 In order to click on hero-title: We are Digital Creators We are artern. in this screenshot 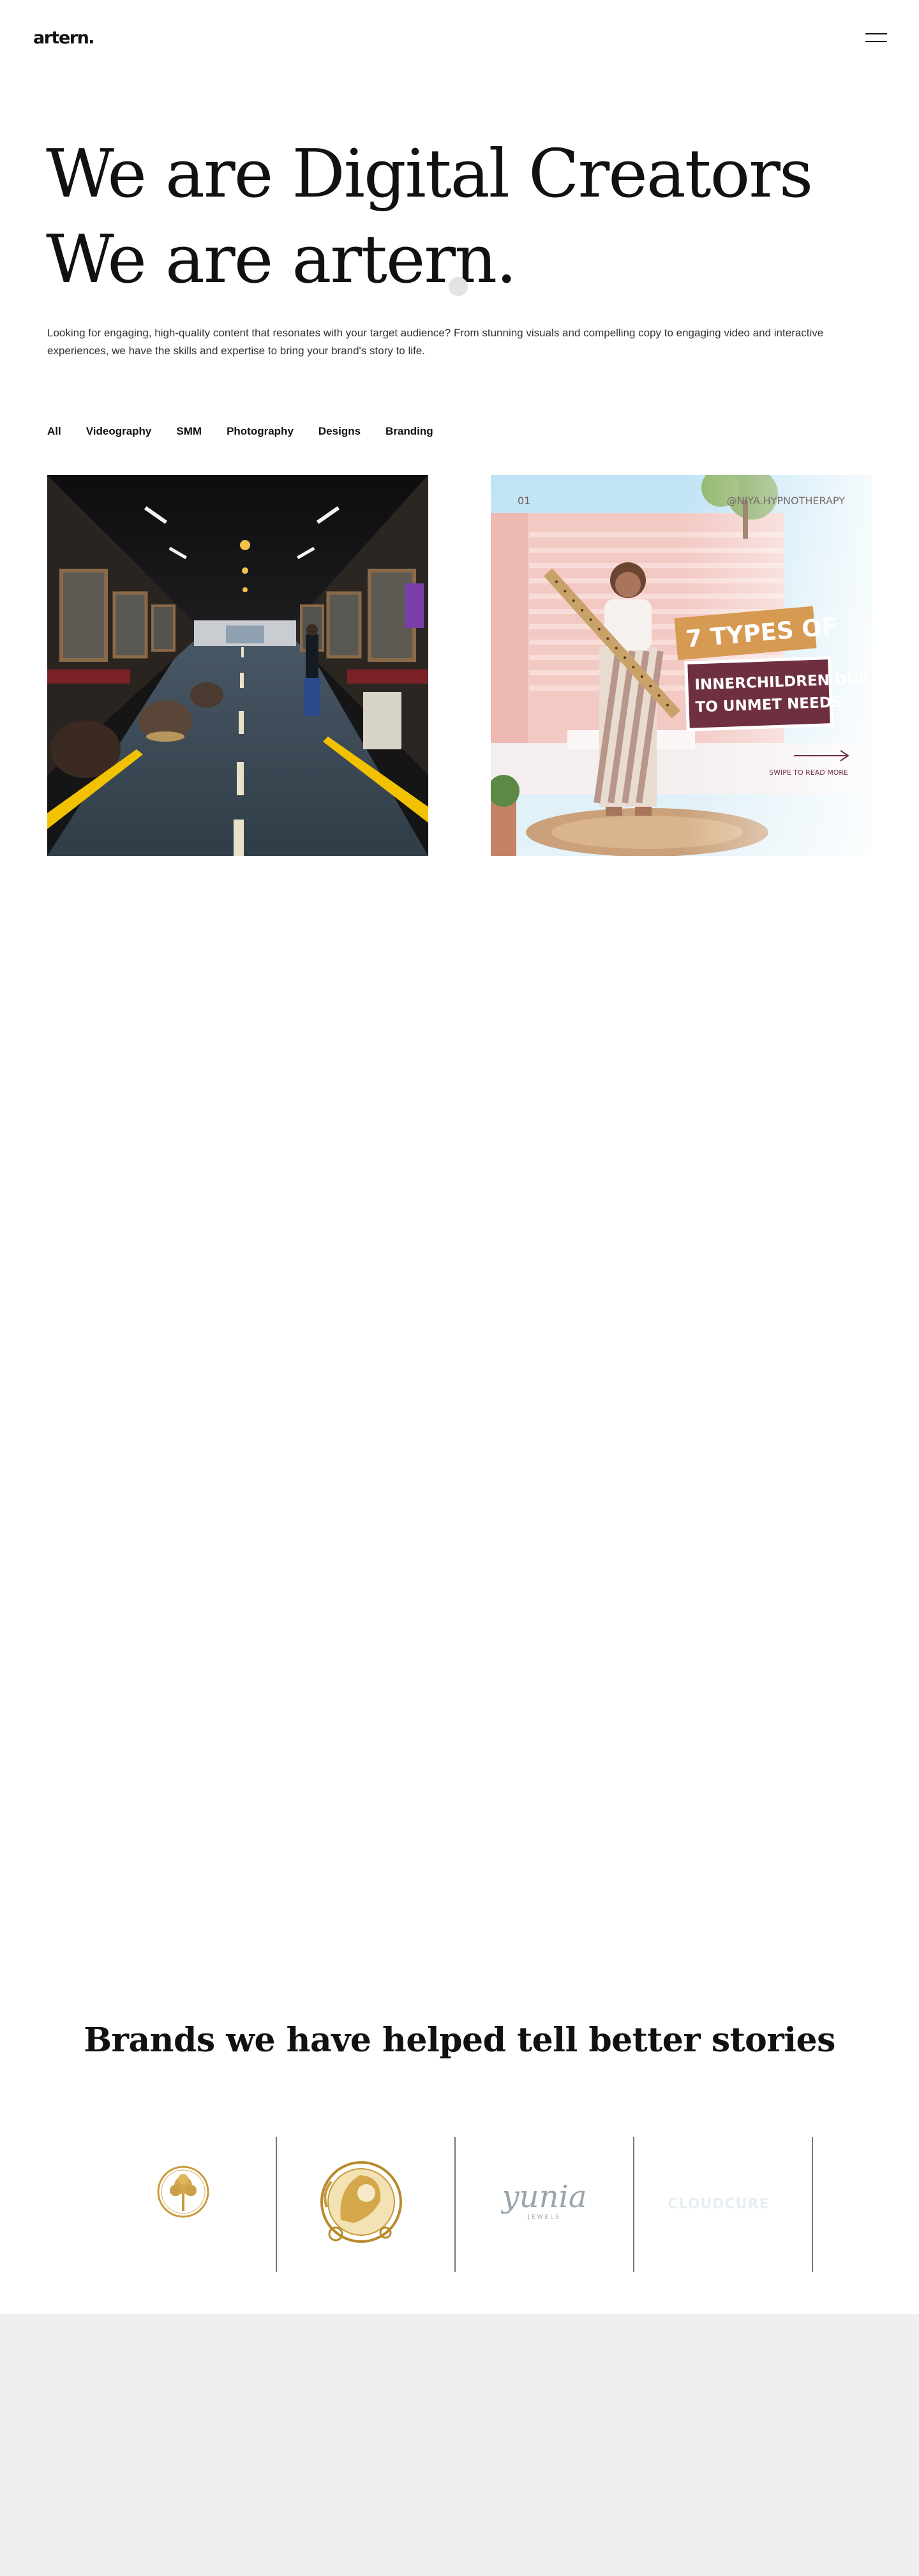, I will do `click(429, 216)`.